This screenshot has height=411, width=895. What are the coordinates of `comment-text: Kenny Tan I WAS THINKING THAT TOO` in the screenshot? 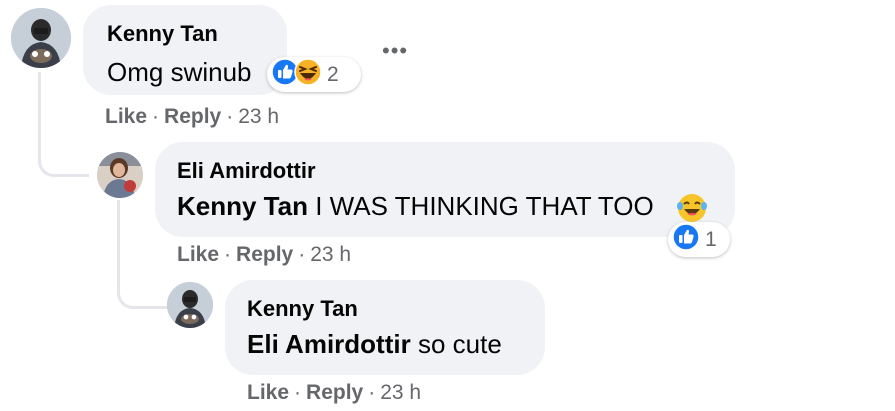 It's located at (415, 206).